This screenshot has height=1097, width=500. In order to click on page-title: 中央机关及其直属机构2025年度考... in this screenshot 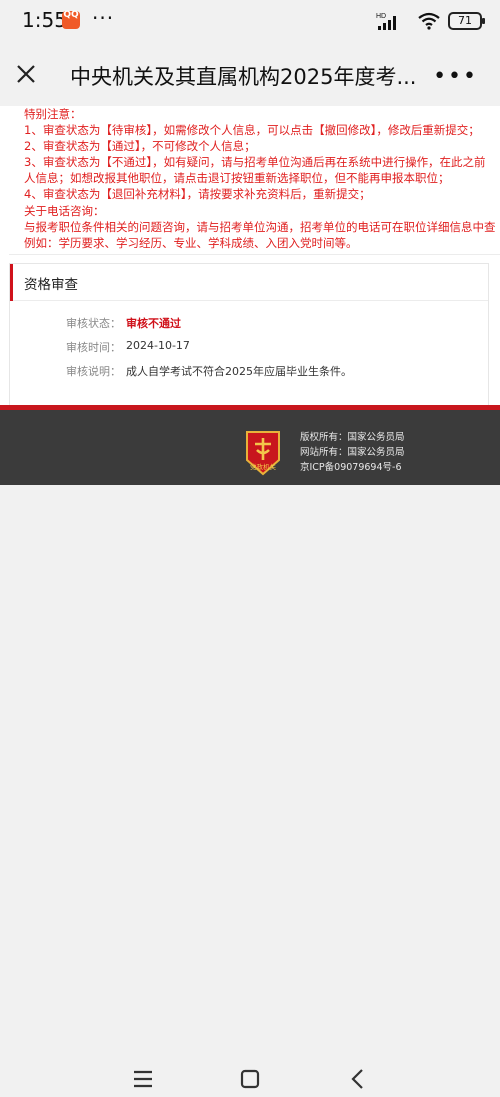, I will do `click(243, 77)`.